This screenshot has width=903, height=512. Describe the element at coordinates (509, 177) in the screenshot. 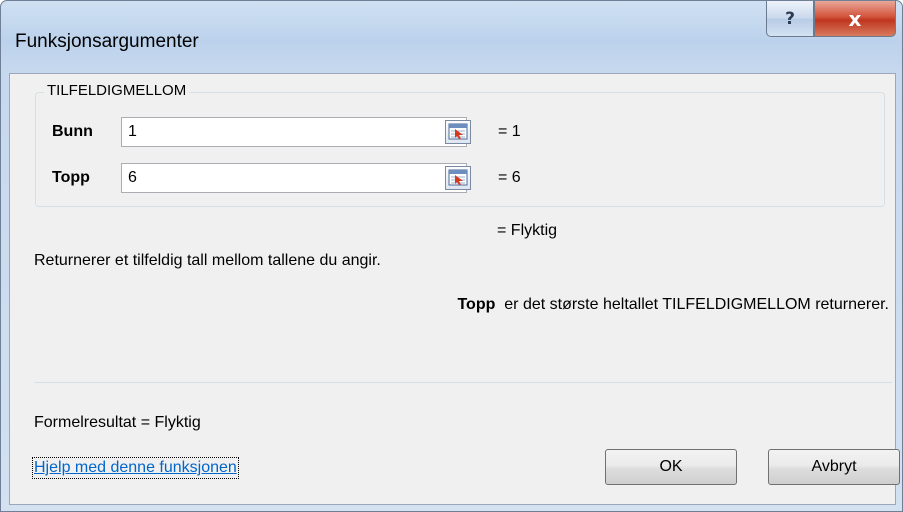

I see `topp-result: = 6` at that location.